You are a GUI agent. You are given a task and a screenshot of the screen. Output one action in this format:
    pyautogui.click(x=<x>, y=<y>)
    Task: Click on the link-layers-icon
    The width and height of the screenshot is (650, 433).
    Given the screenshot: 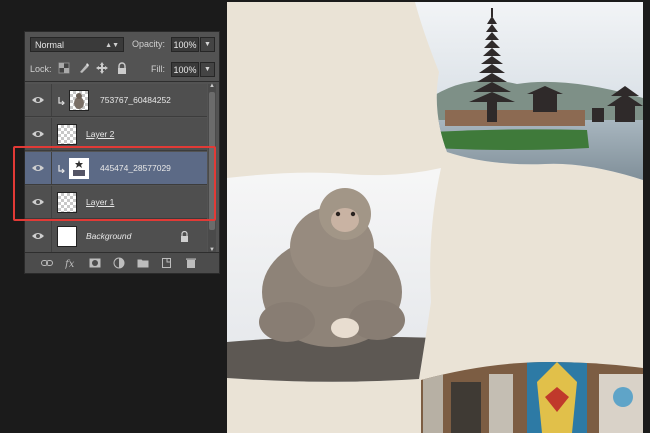 What is the action you would take?
    pyautogui.click(x=47, y=263)
    